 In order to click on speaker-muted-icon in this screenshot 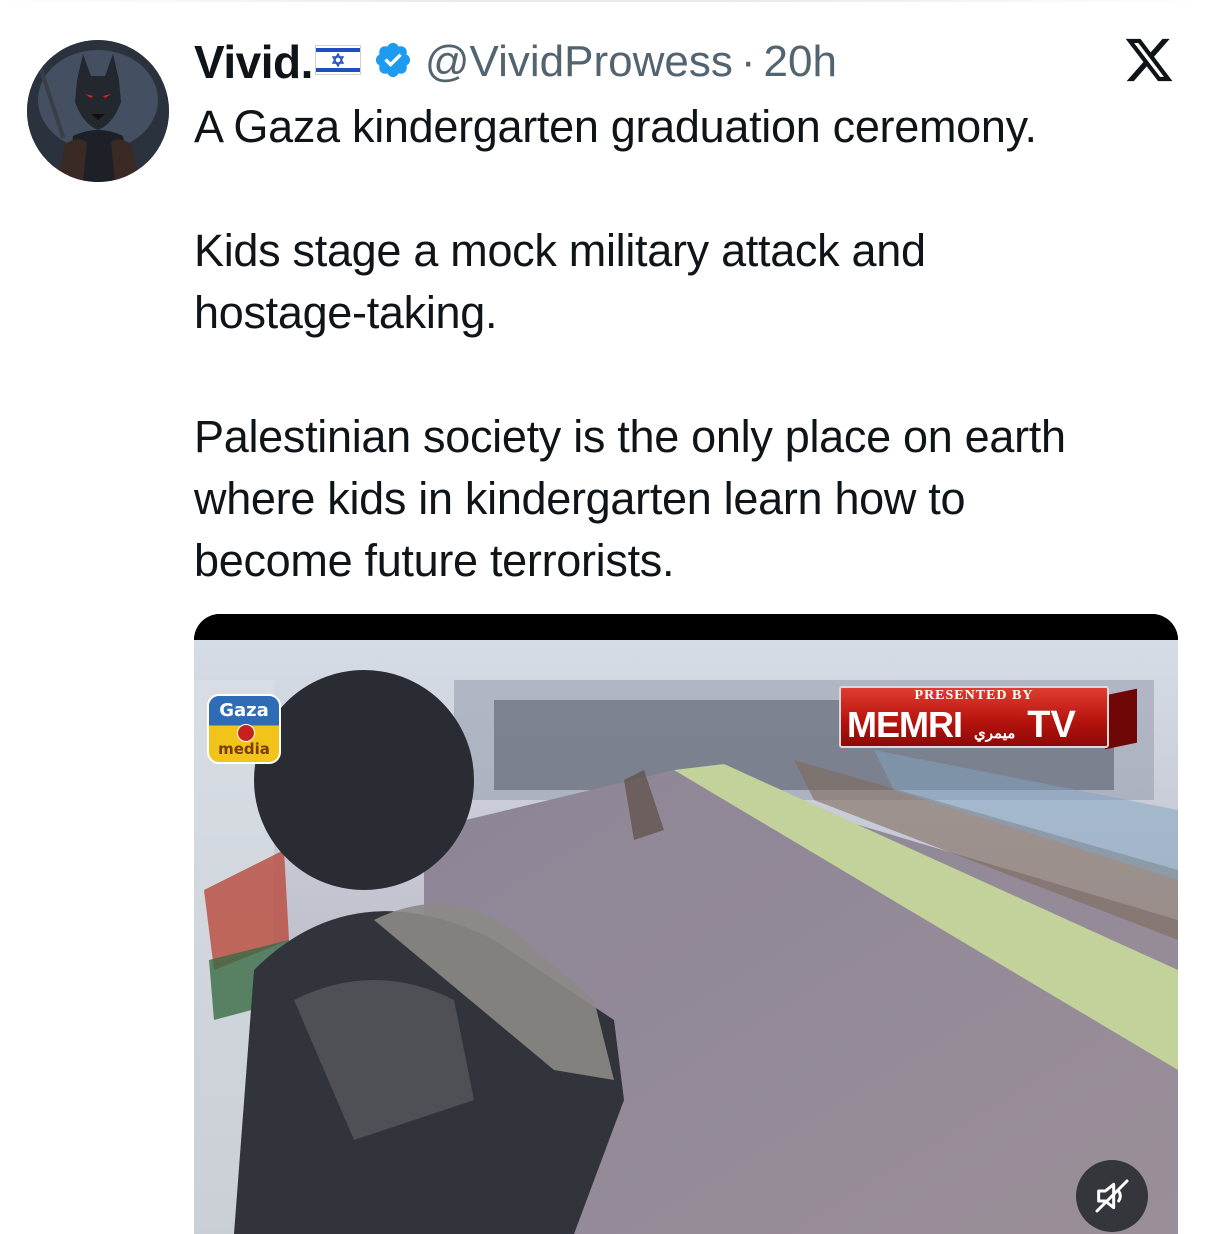, I will do `click(1112, 1196)`.